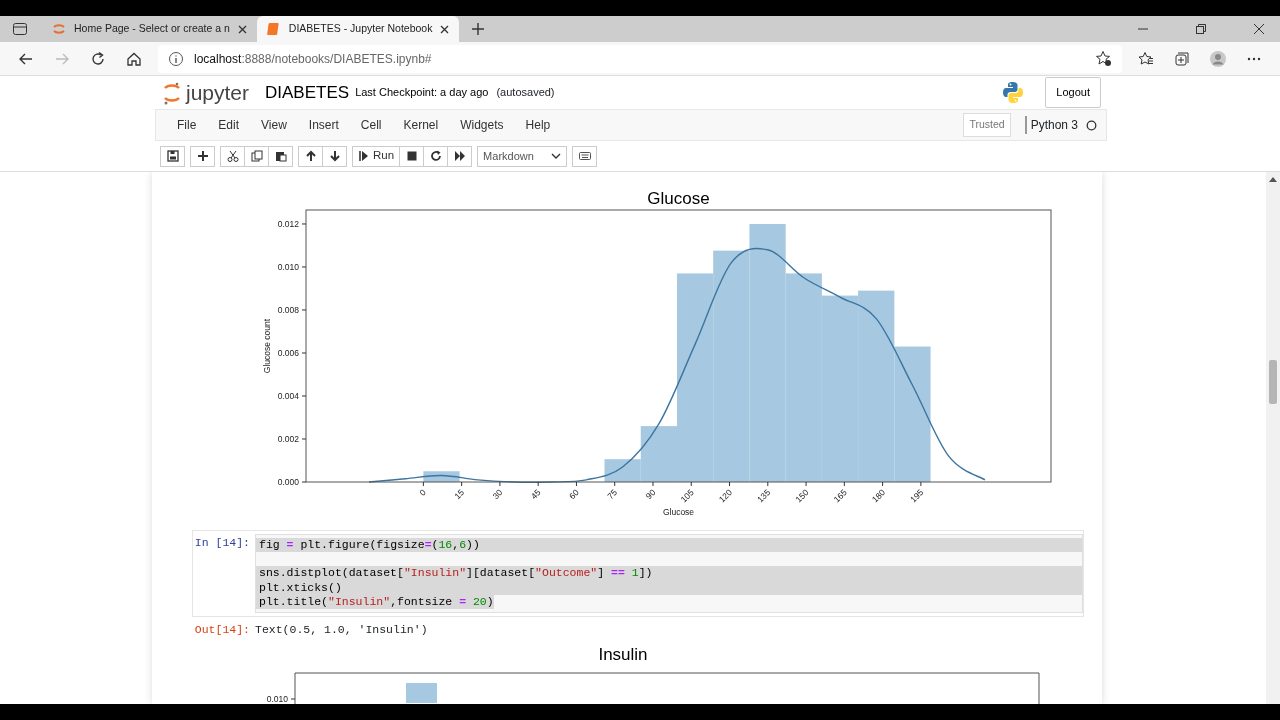 The height and width of the screenshot is (720, 1280). I want to click on y-axis-label: Glucose count, so click(267, 346).